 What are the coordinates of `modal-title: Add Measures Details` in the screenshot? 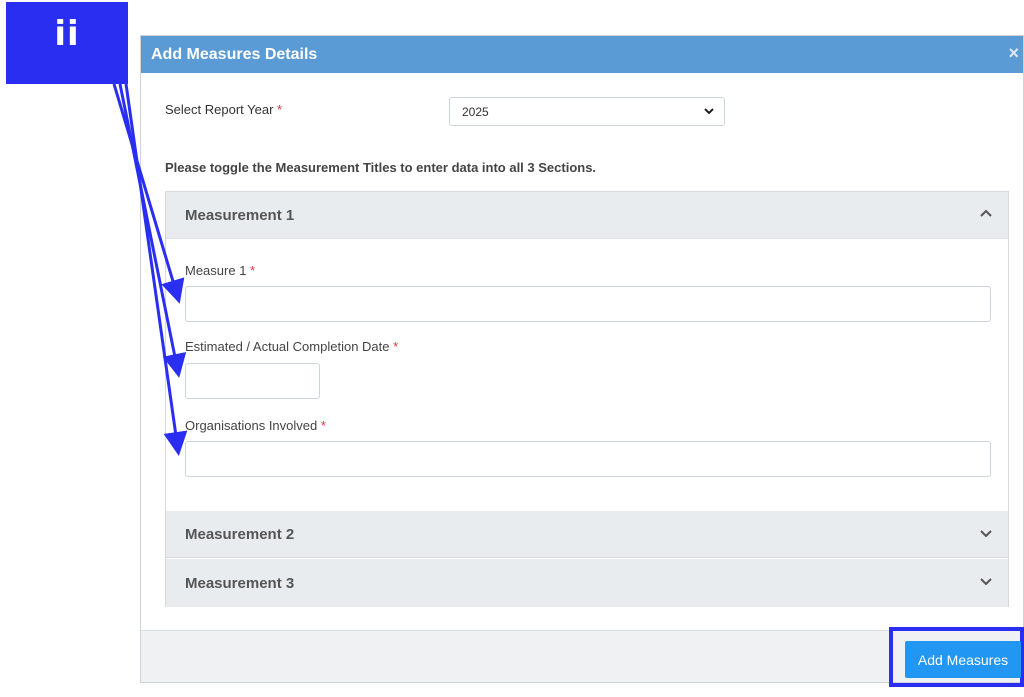 It's located at (234, 54).